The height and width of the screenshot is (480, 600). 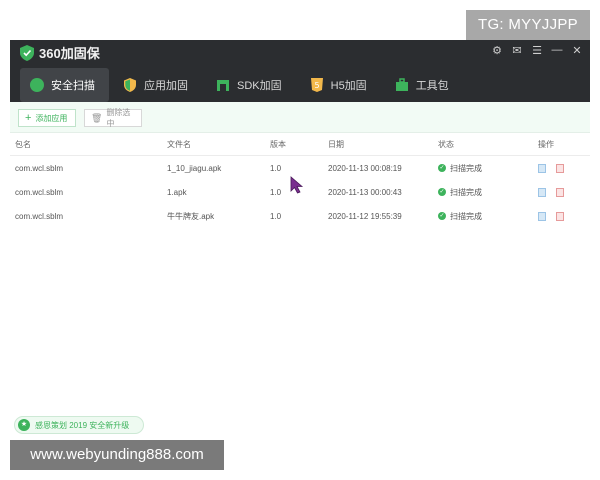 What do you see at coordinates (37, 85) in the screenshot?
I see `scan-icon` at bounding box center [37, 85].